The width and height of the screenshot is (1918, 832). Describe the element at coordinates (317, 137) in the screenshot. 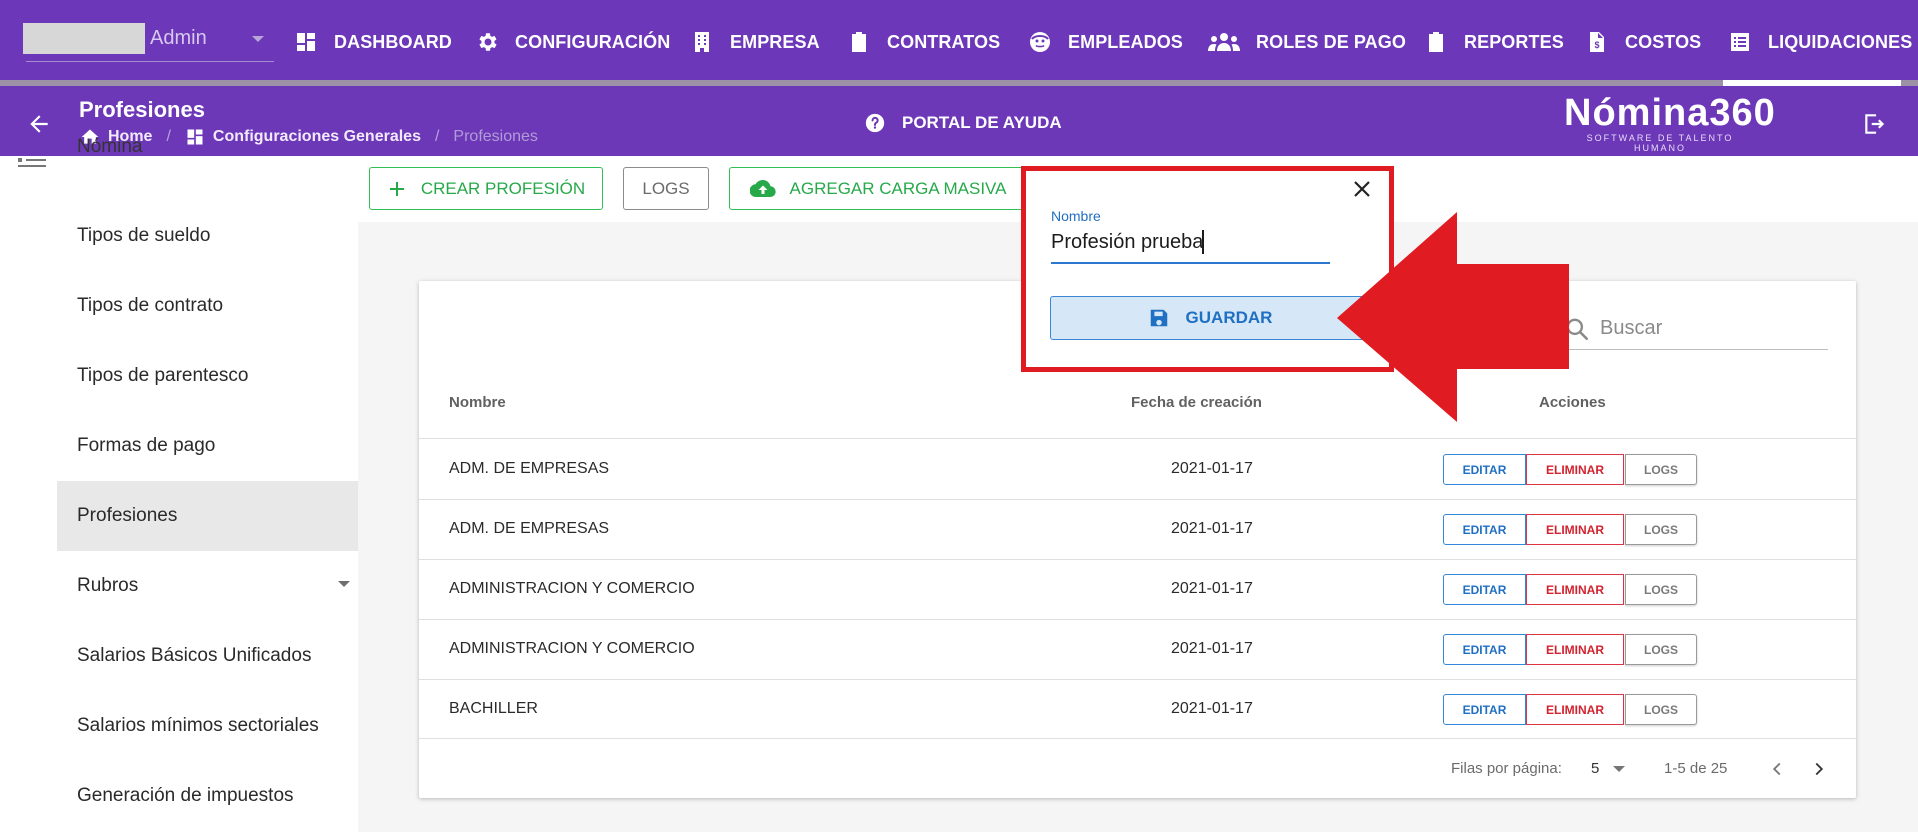

I see `breadcrumb-section: Configuraciones Generales` at that location.